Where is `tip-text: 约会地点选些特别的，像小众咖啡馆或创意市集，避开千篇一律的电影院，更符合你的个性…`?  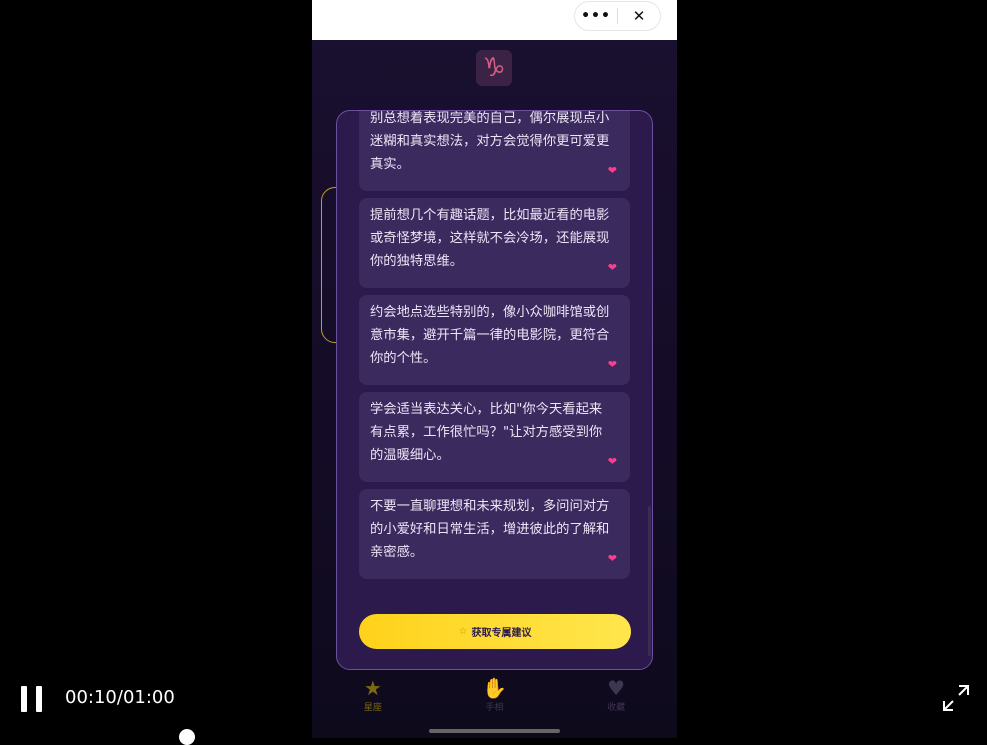 tip-text: 约会地点选些特别的，像小众咖啡馆或创意市集，避开千篇一律的电影院，更符合你的个性… is located at coordinates (490, 335).